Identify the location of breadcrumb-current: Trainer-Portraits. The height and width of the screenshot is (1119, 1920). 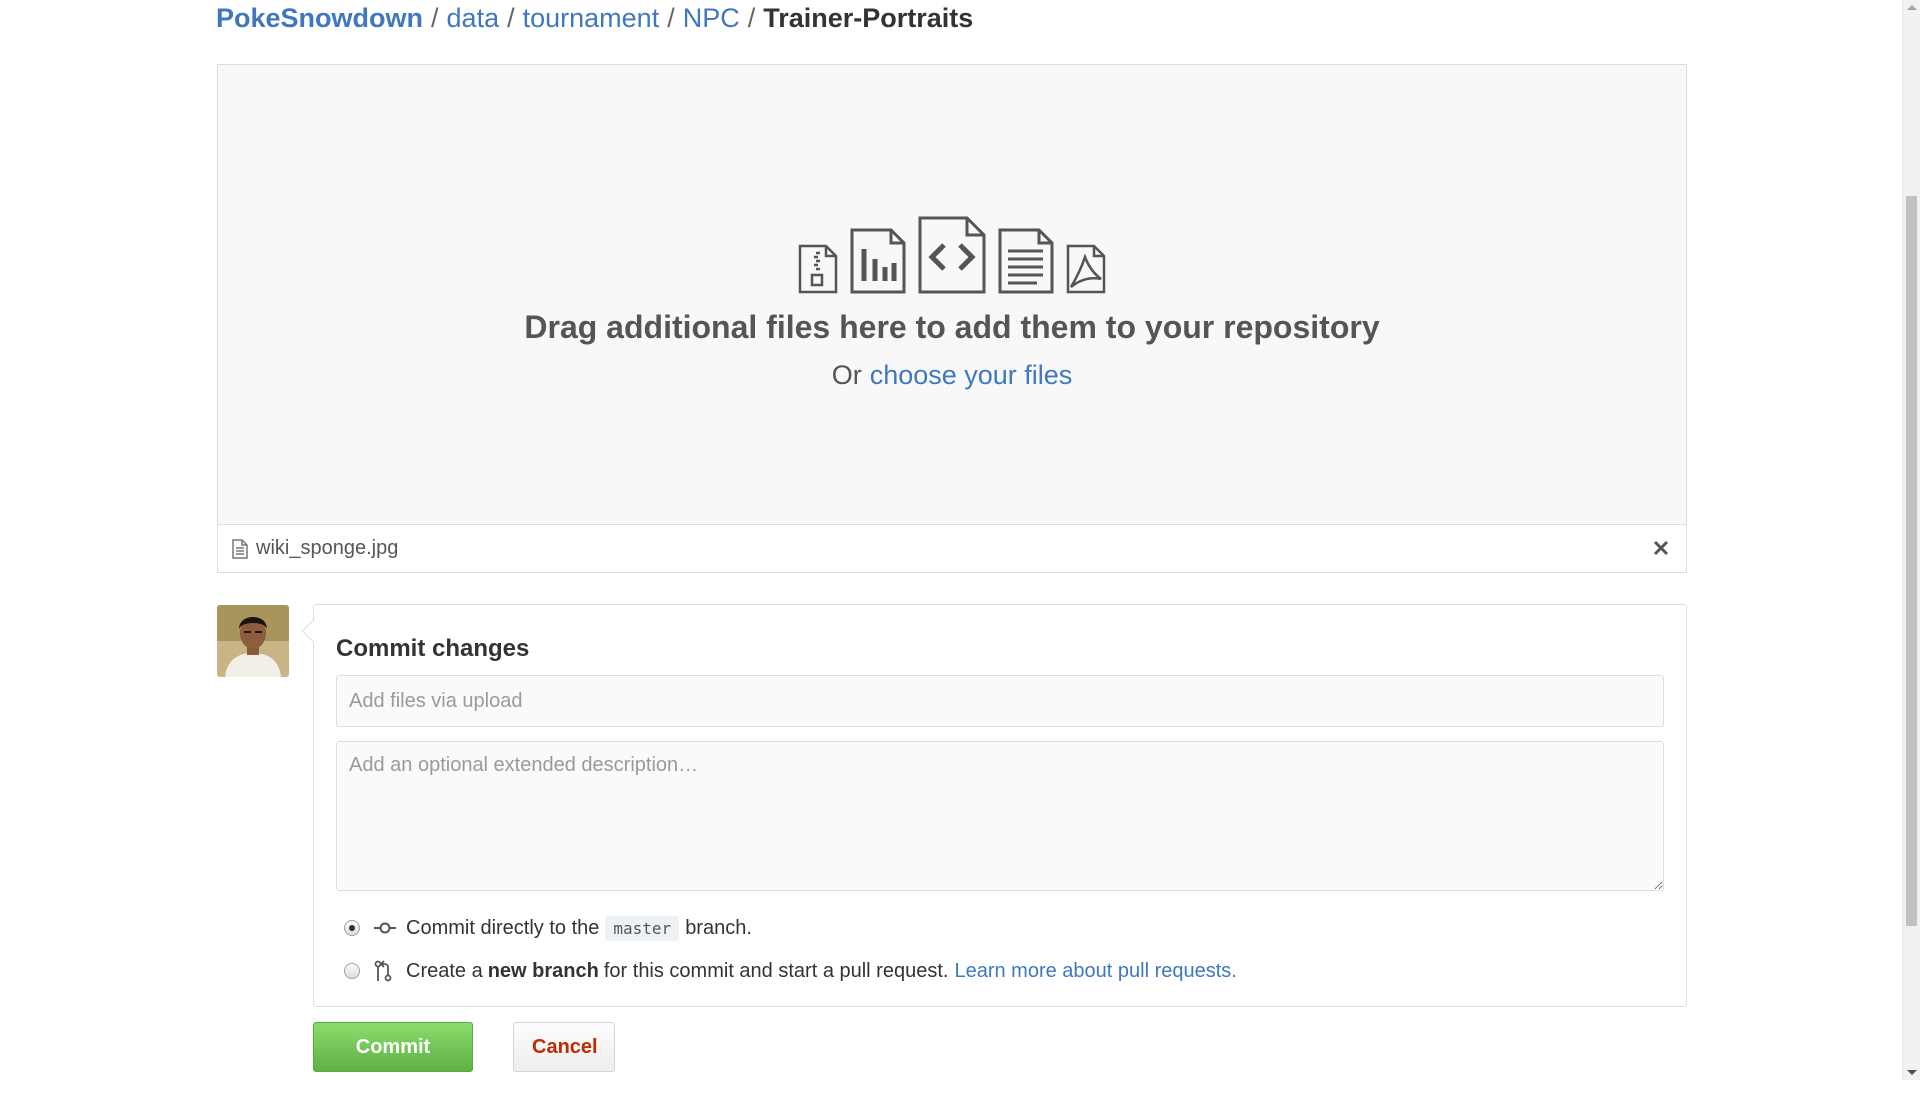
(868, 18).